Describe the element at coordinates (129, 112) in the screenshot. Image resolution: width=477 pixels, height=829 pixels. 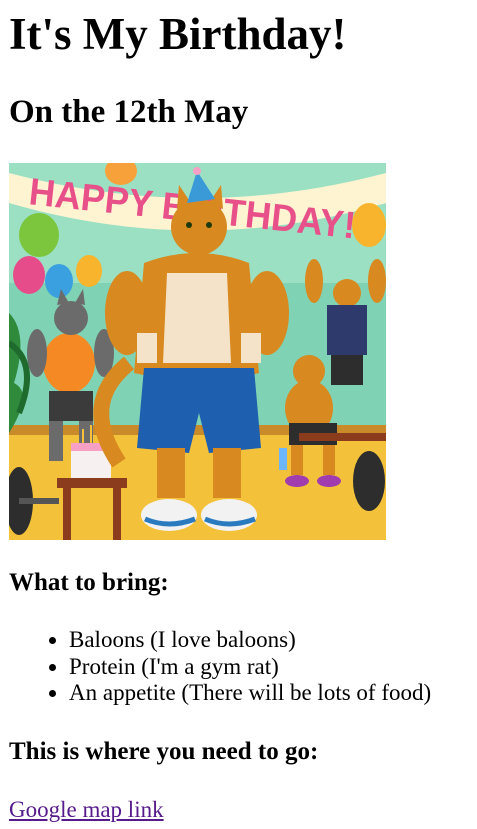
I see `date-heading: On the 12th May` at that location.